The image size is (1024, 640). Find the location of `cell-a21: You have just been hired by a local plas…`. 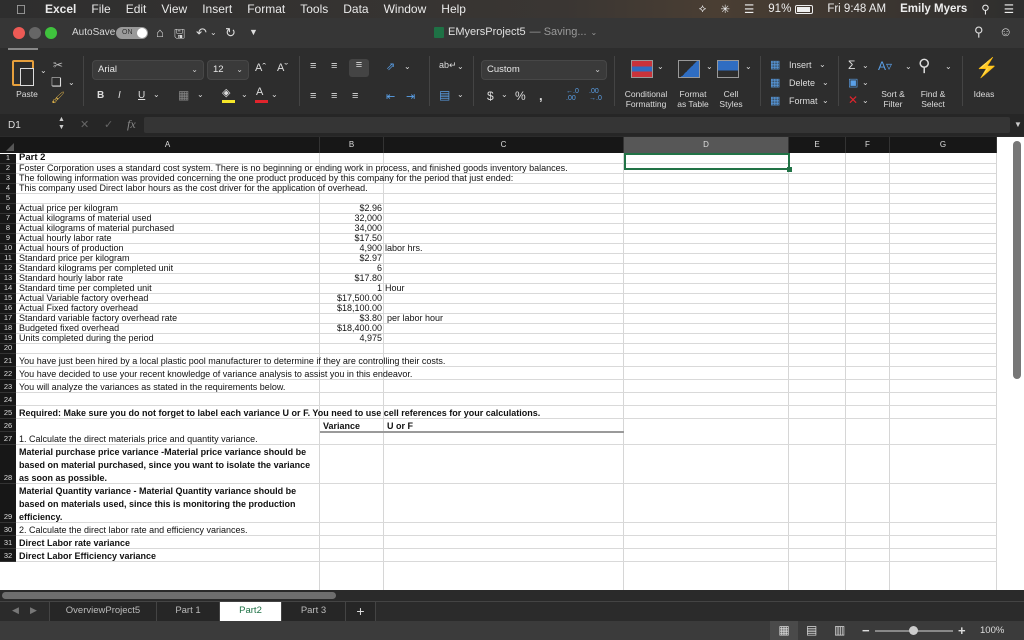

cell-a21: You have just been hired by a local plas… is located at coordinates (232, 361).